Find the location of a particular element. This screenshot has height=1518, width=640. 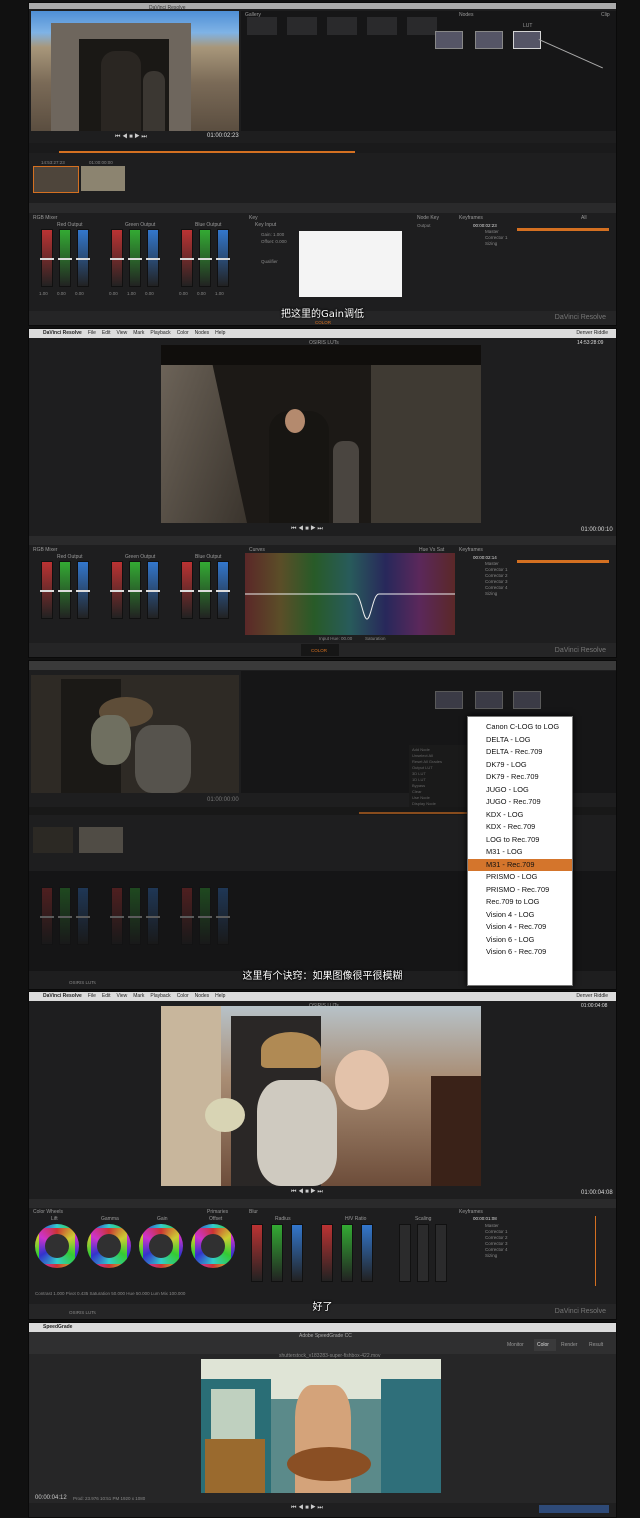

context-menu-item: Output LUT is located at coordinates (422, 767).